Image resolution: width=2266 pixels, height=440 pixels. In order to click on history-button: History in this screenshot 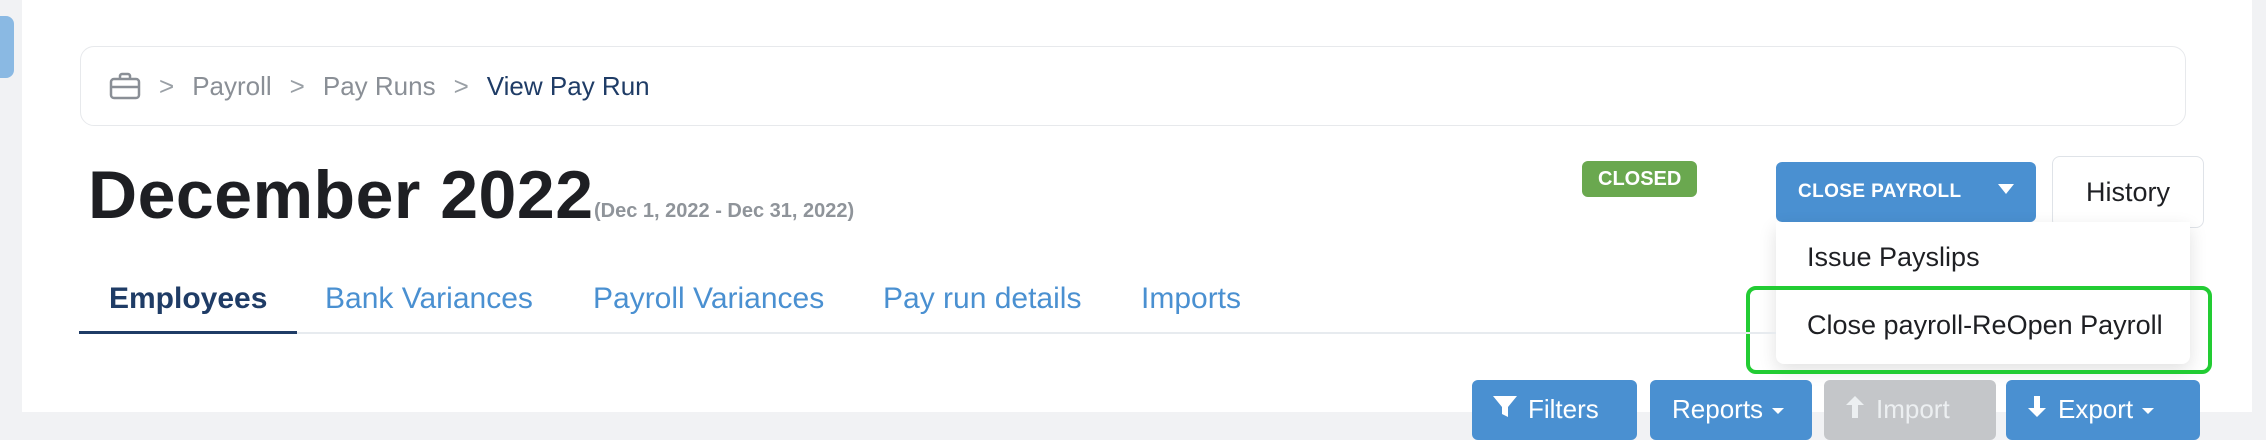, I will do `click(2128, 192)`.